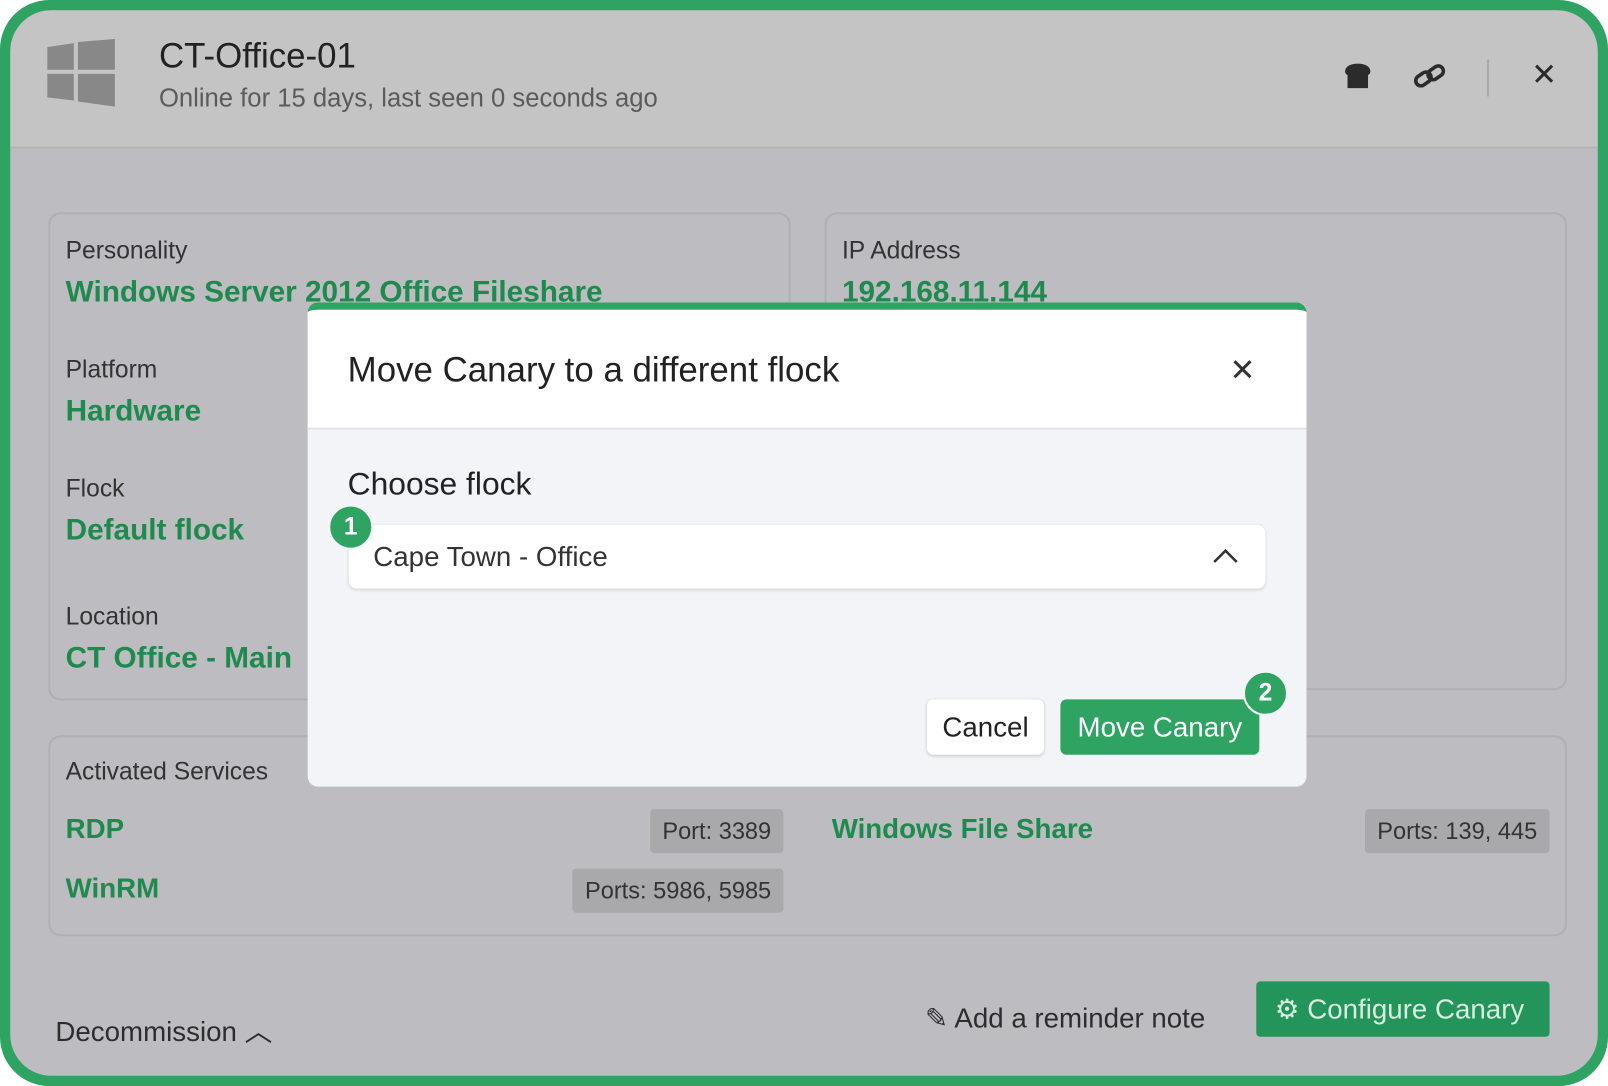 The width and height of the screenshot is (1608, 1086). Describe the element at coordinates (133, 411) in the screenshot. I see `platform-value: Hardware` at that location.